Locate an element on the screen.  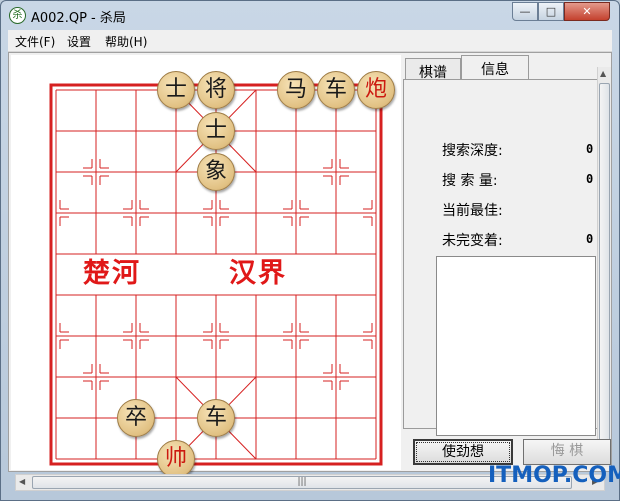
search-nodes-label: 搜 索 量: is located at coordinates (470, 181).